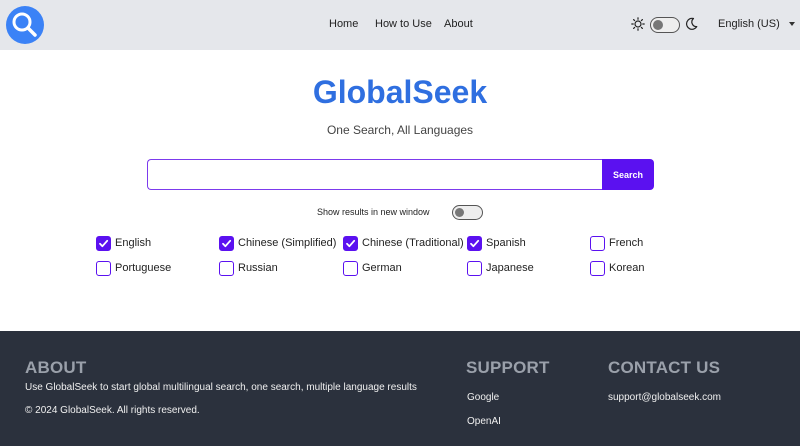 This screenshot has width=800, height=446. What do you see at coordinates (375, 174) in the screenshot?
I see `search-input` at bounding box center [375, 174].